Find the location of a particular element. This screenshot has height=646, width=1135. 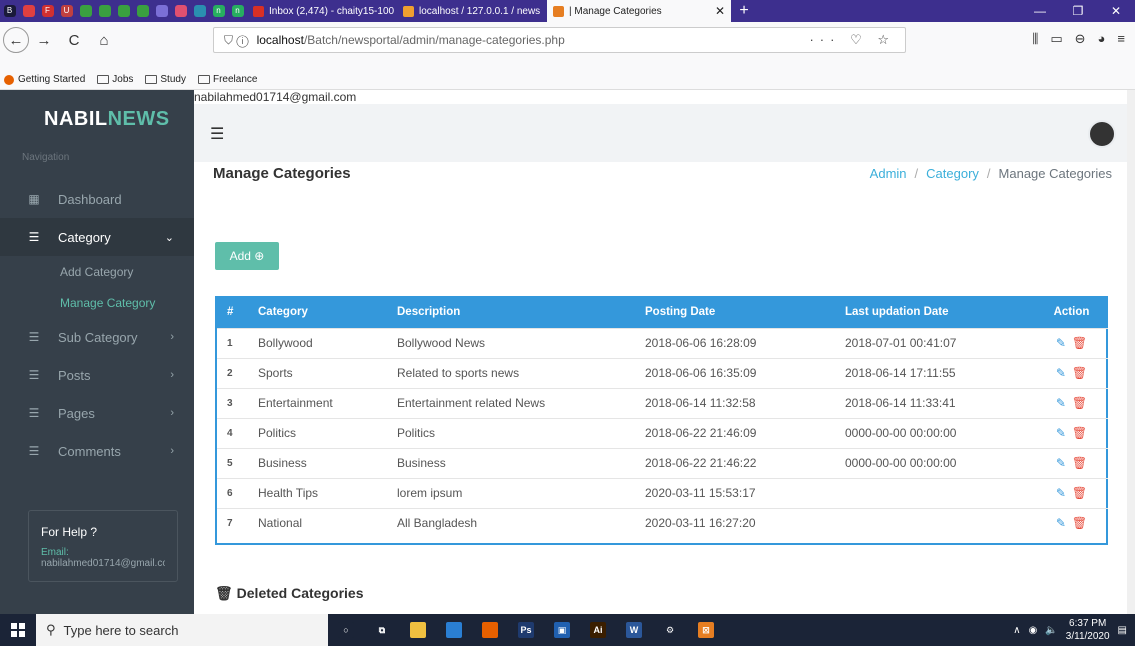

pinned-tab: U is located at coordinates (66, 11).